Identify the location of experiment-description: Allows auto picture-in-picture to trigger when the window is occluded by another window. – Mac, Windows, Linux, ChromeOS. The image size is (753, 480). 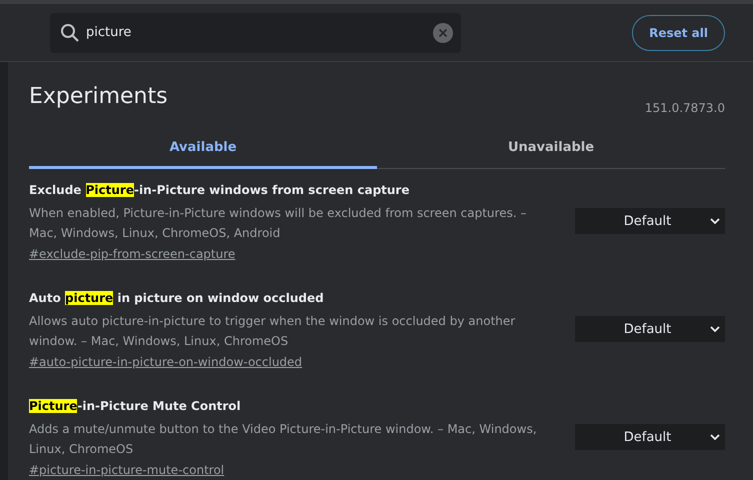
(272, 331).